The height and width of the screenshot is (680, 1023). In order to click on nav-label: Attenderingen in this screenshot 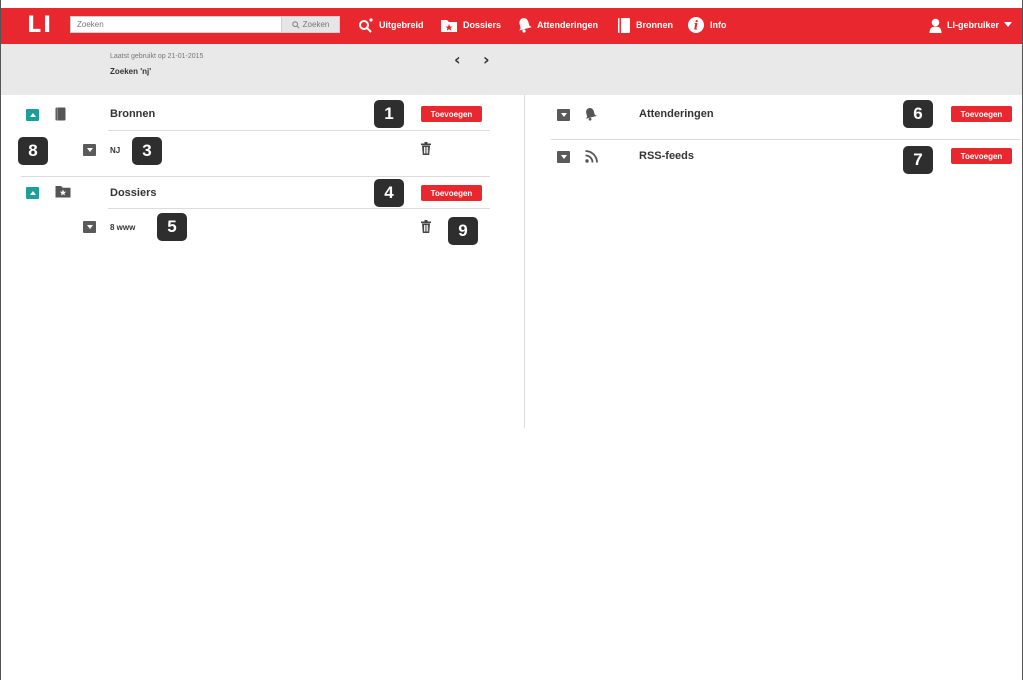, I will do `click(568, 25)`.